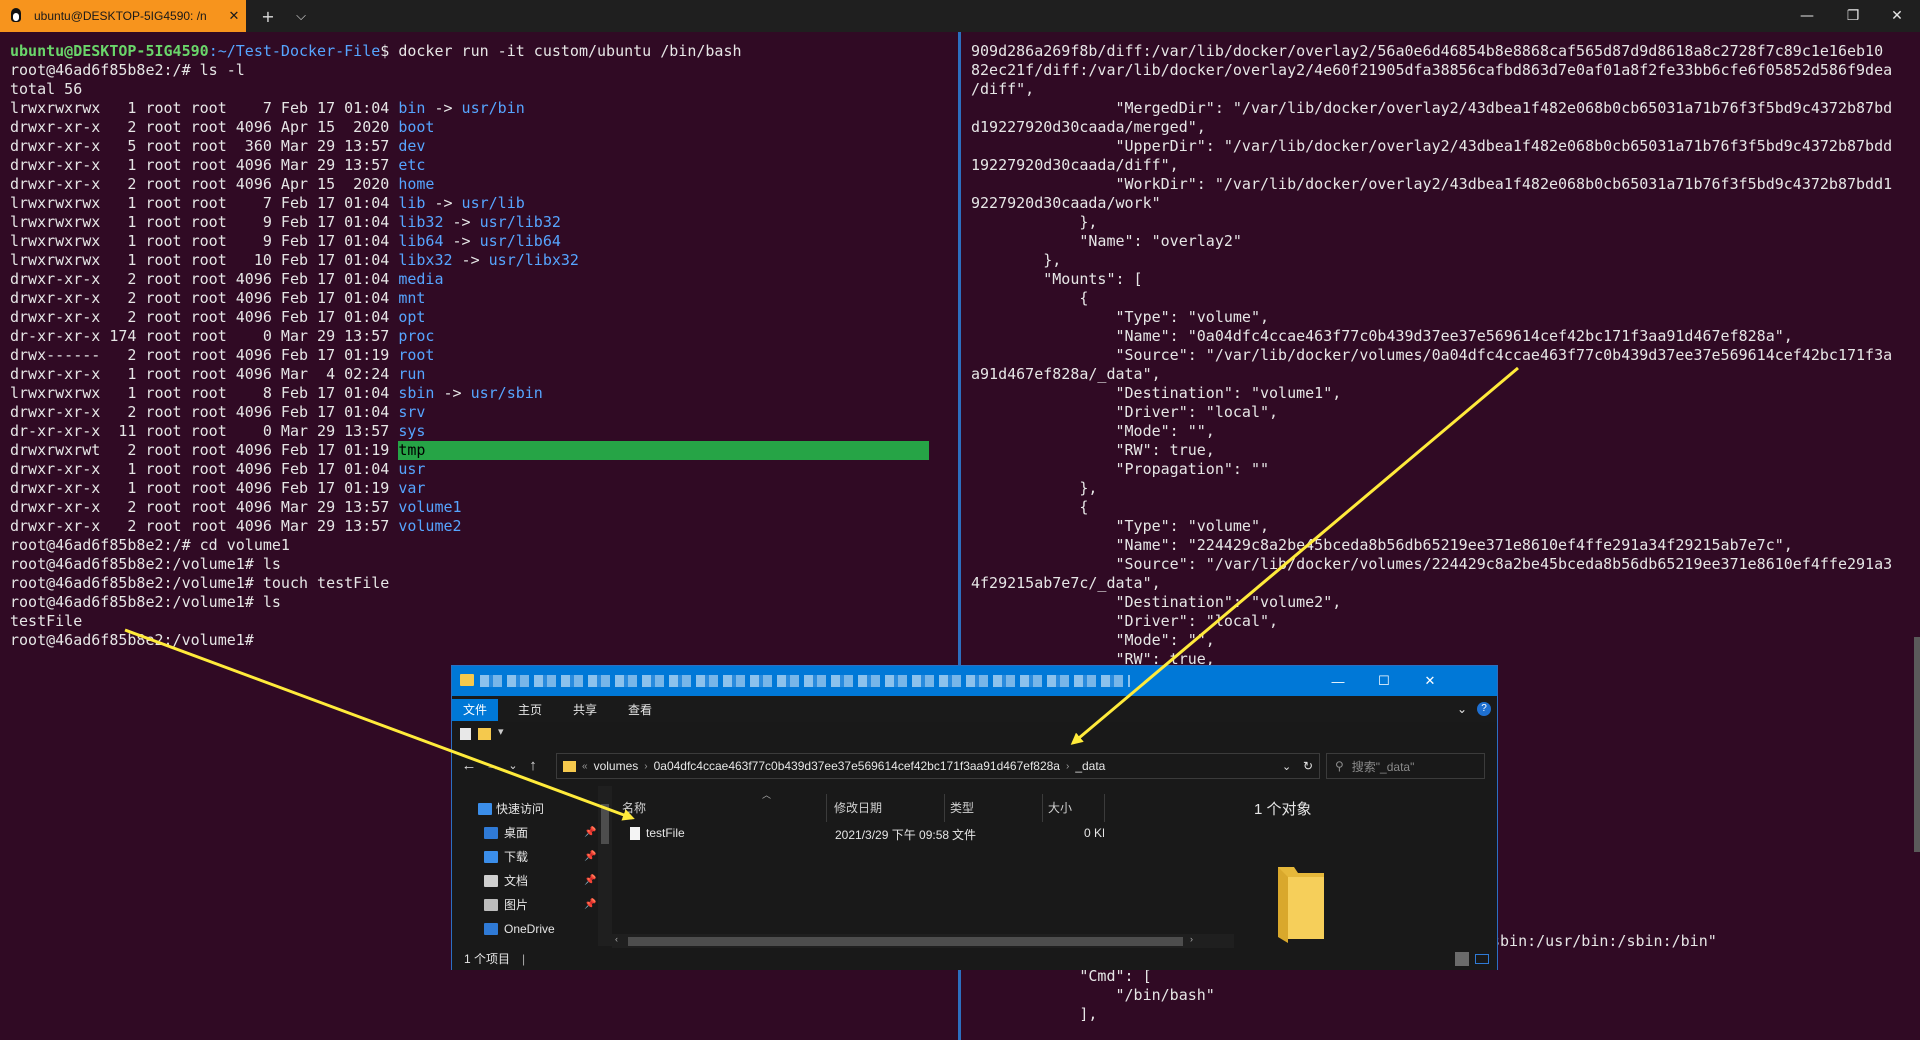  I want to click on download-icon, so click(491, 857).